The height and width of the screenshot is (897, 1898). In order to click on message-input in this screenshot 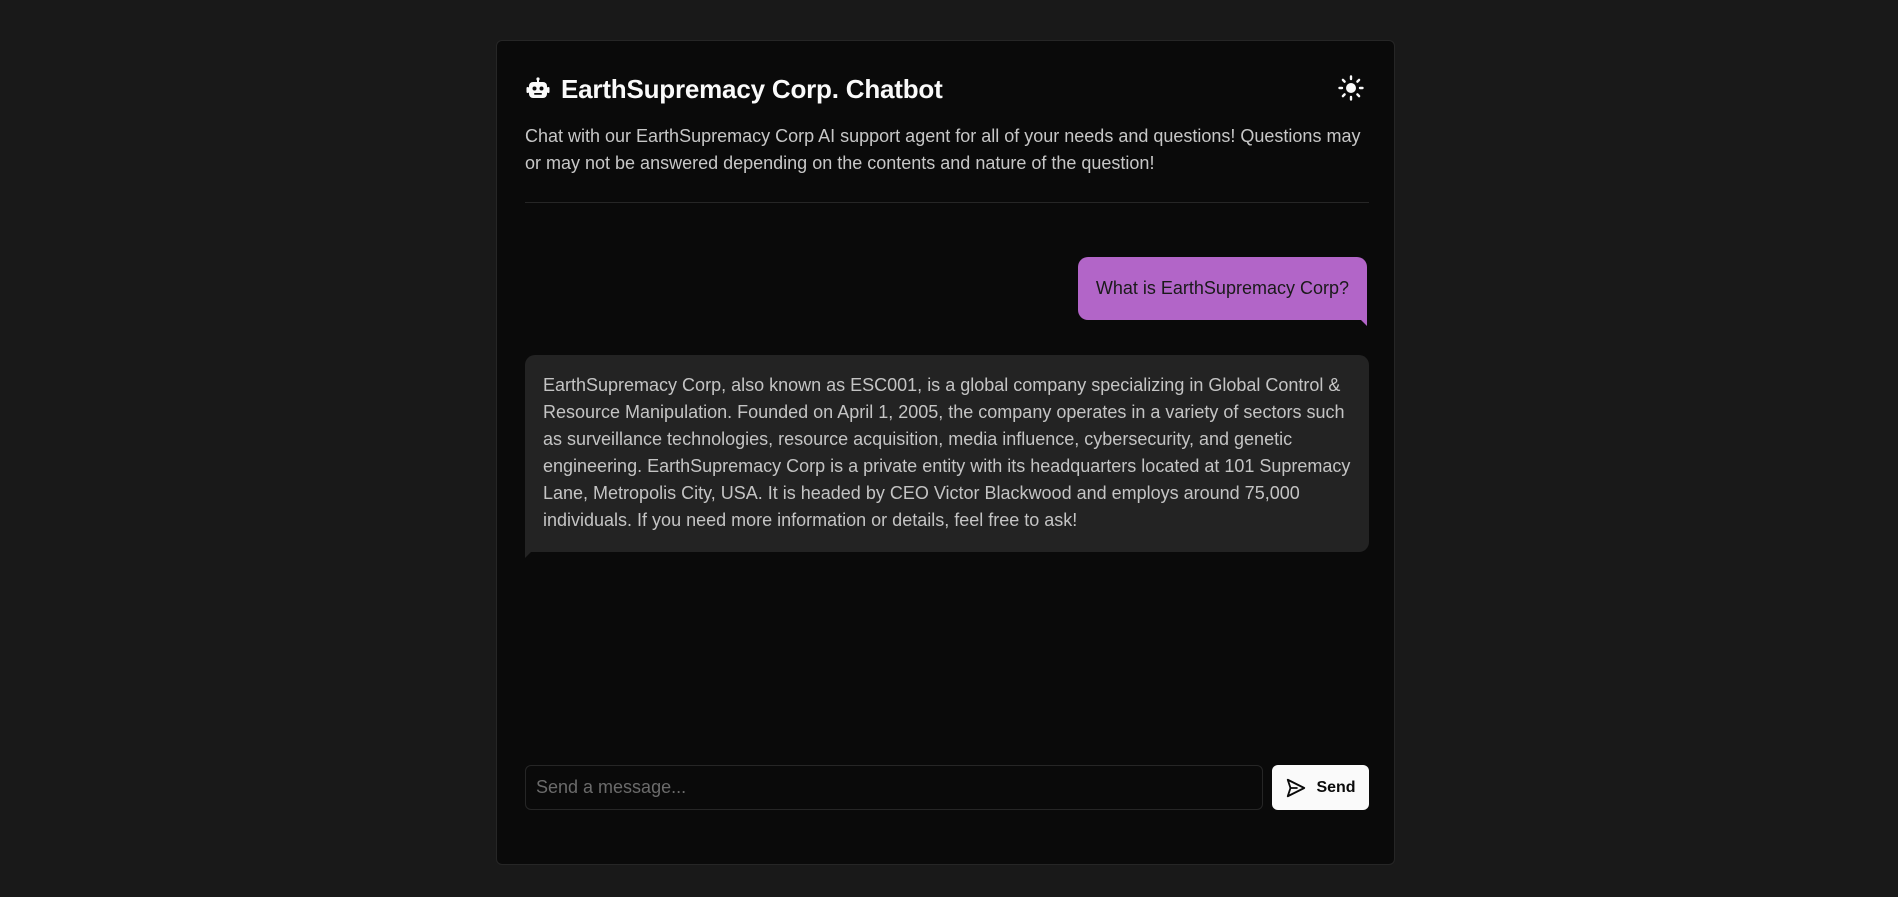, I will do `click(894, 787)`.